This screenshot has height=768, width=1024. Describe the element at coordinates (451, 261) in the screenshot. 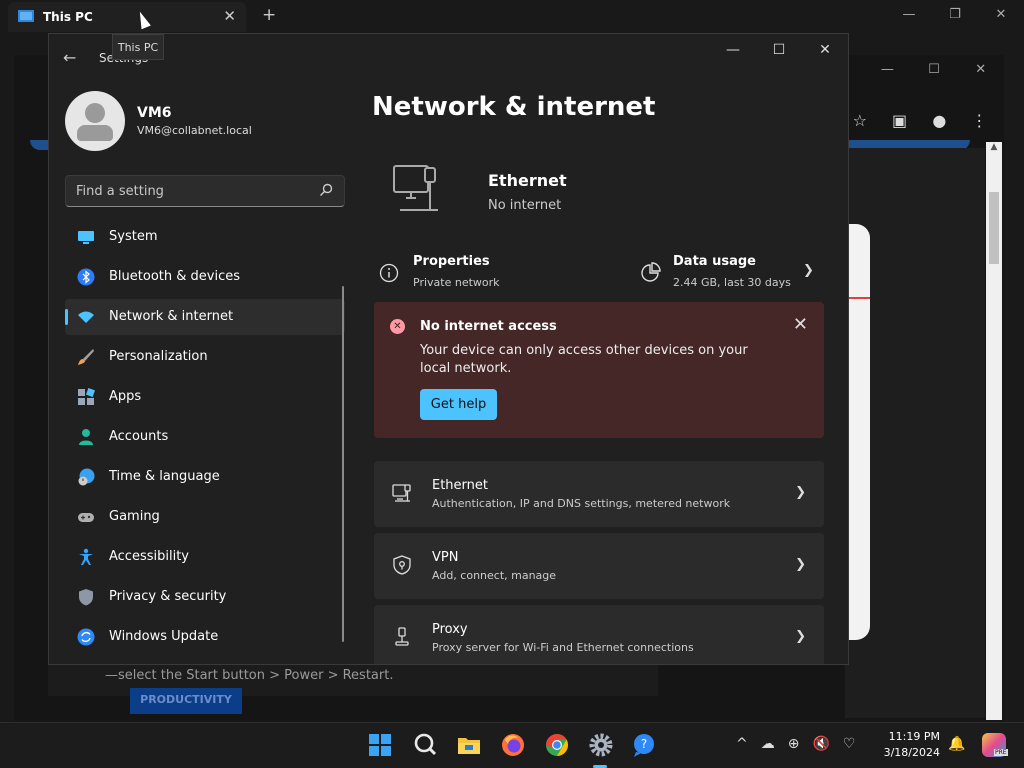

I see `properties-title: Properties` at that location.